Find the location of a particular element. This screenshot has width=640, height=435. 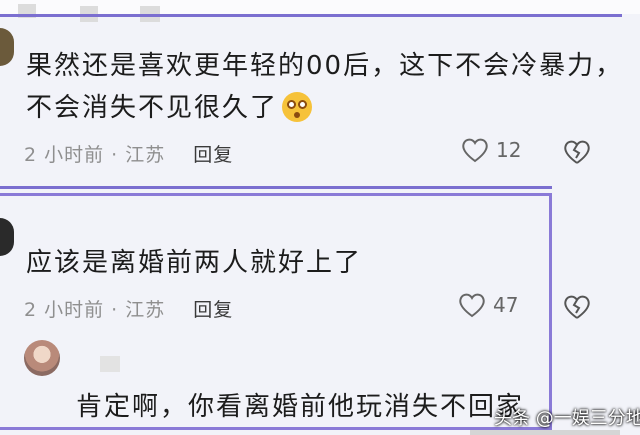

avatar is located at coordinates (7, 47).